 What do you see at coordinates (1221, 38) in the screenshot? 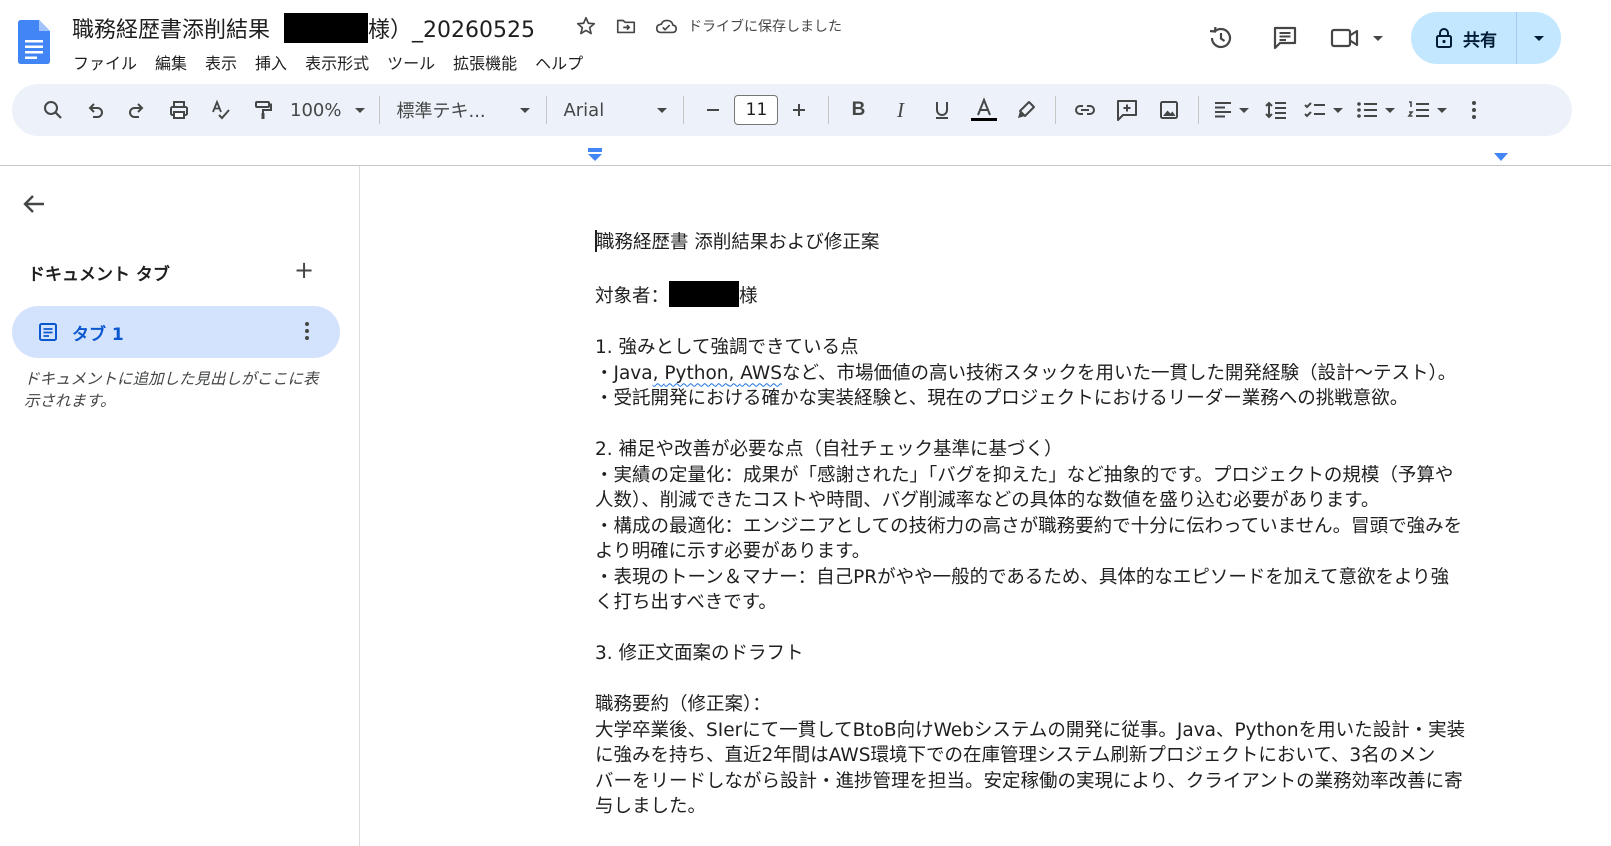
I see `version-history-icon` at bounding box center [1221, 38].